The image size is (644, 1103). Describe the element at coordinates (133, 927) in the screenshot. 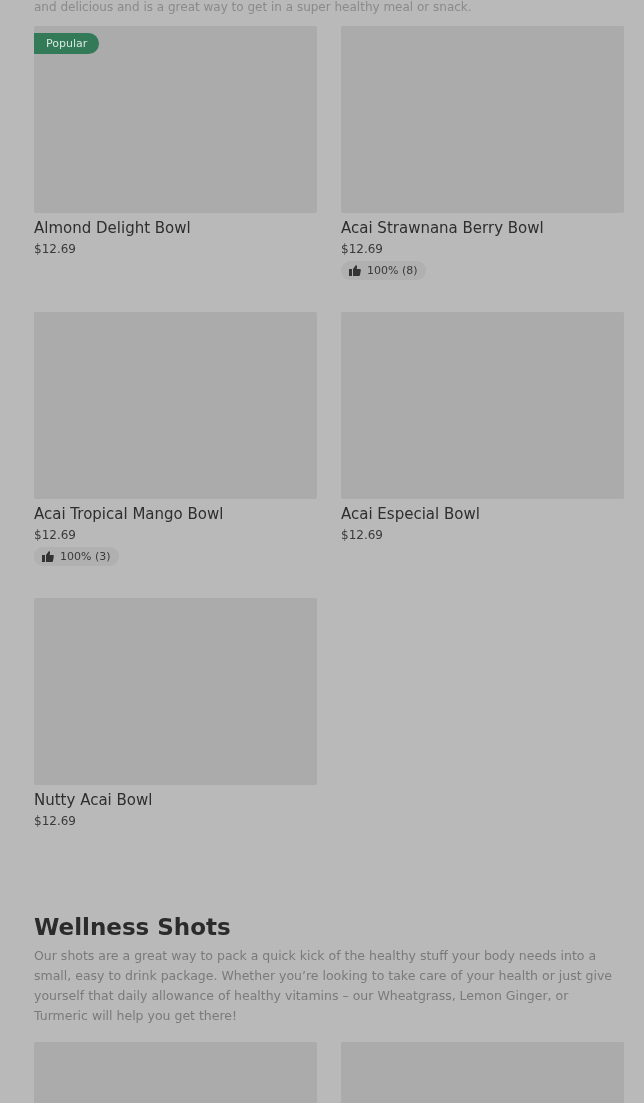

I see `section-title: Wellness Shots` at that location.